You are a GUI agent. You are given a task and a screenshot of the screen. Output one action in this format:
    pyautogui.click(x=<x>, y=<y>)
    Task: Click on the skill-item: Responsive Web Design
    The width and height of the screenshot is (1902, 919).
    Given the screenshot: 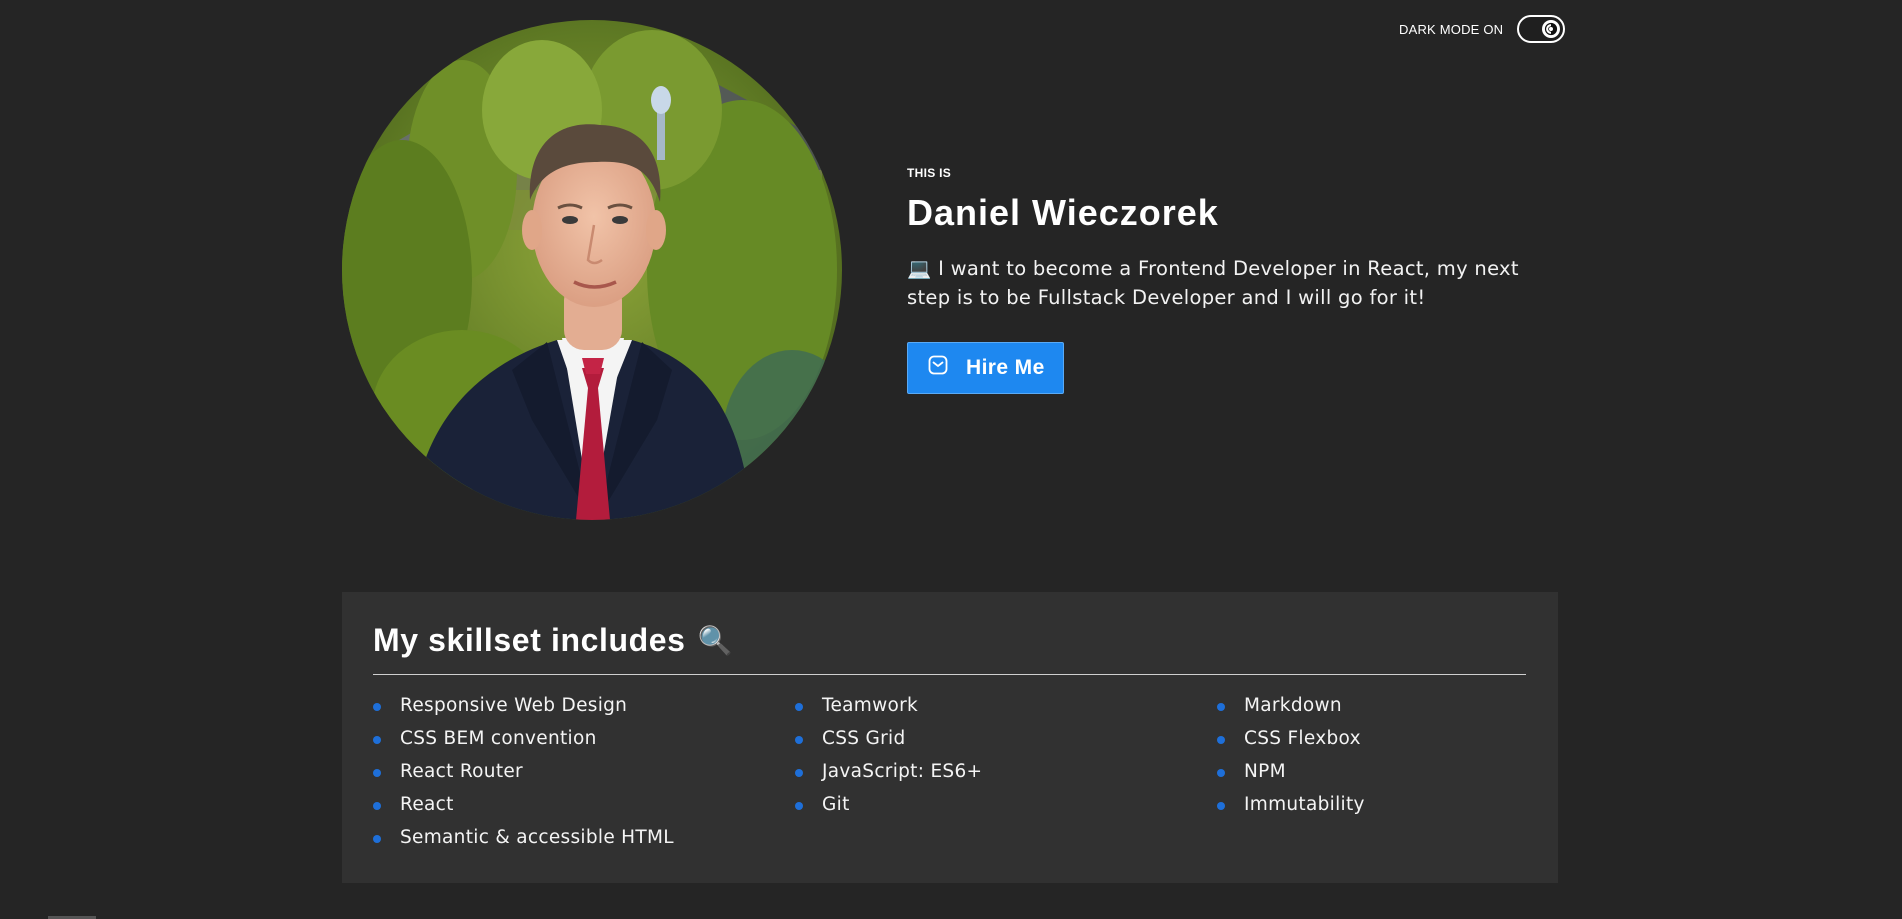 What is the action you would take?
    pyautogui.click(x=584, y=705)
    